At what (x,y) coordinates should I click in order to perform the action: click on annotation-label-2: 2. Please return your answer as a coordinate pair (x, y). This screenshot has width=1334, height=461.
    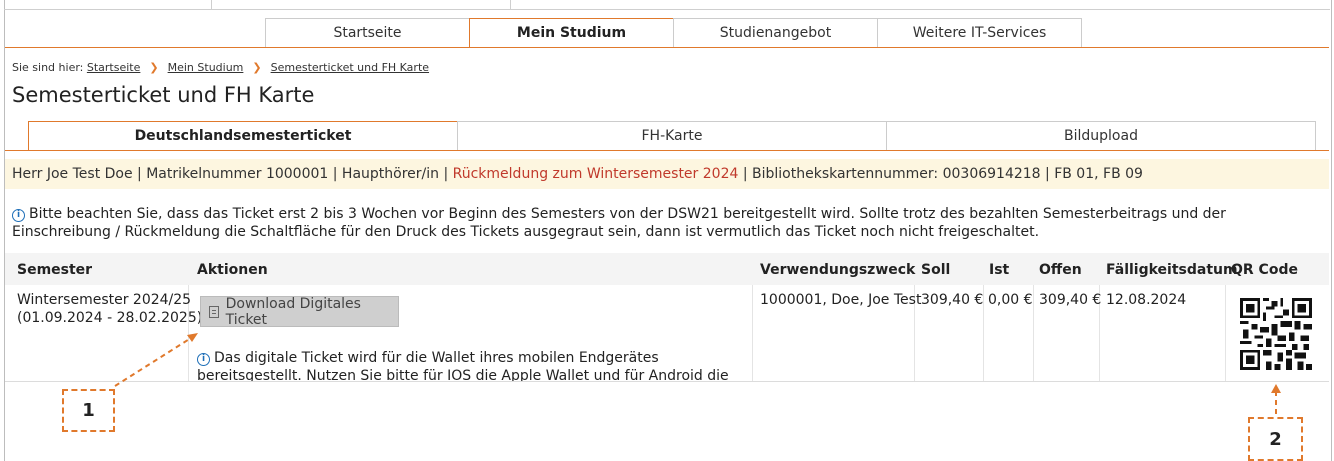
    Looking at the image, I should click on (1275, 439).